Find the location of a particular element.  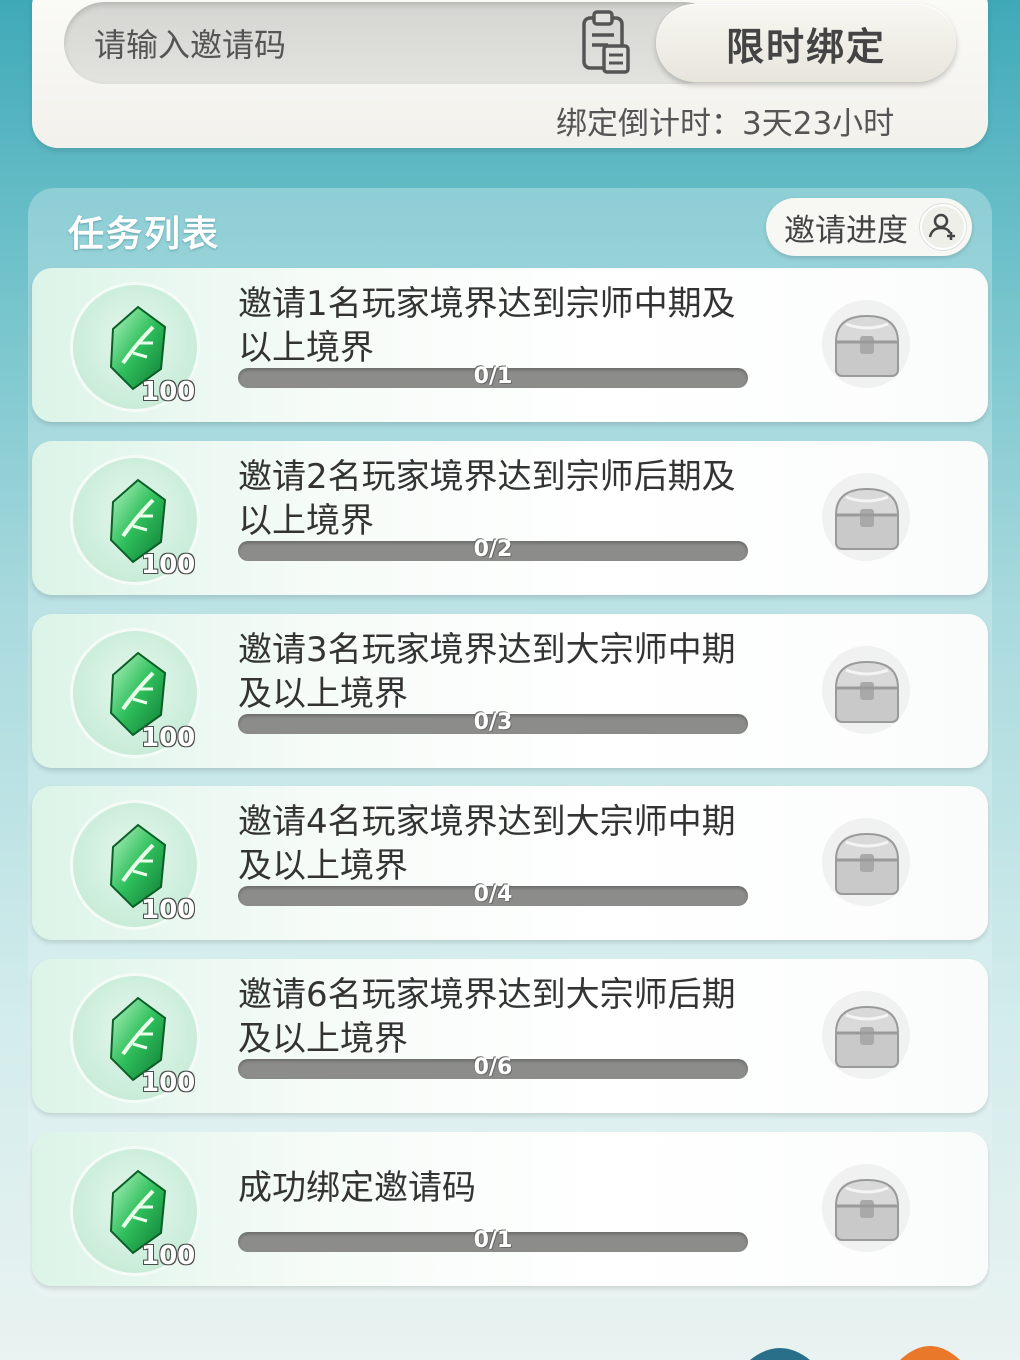

invite-progress-button: 邀请进度 is located at coordinates (869, 227).